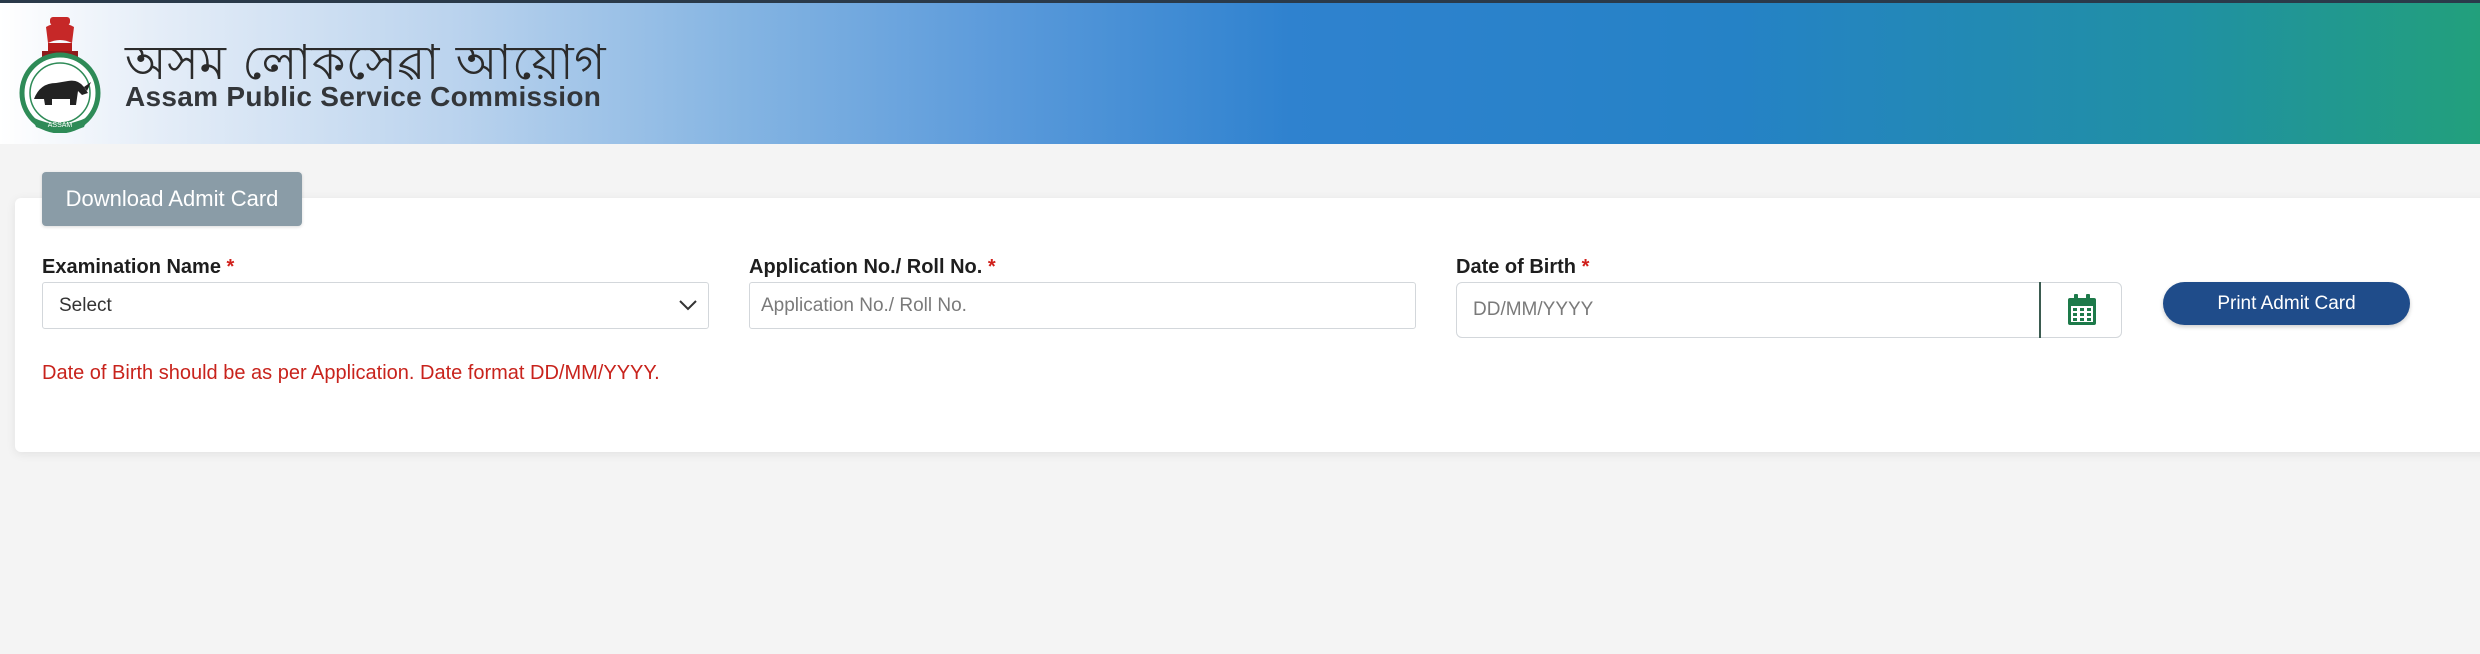  I want to click on site-title-english: Assam Public Service Commission, so click(363, 96).